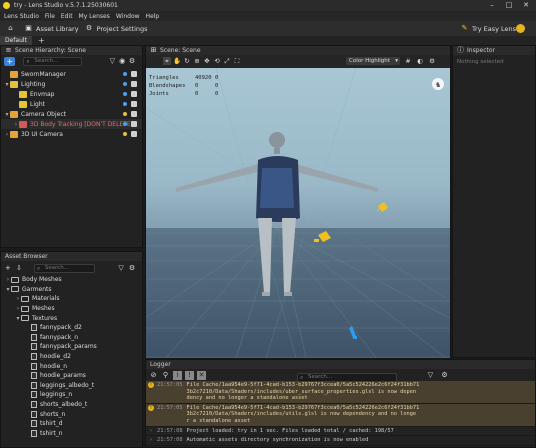 This screenshot has width=536, height=448. Describe the element at coordinates (71, 84) in the screenshot. I see `hierarchy-item: ▾ Lighting` at that location.